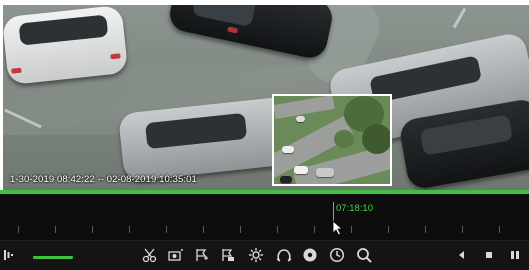  Describe the element at coordinates (53, 257) in the screenshot. I see `volume-slider` at that location.